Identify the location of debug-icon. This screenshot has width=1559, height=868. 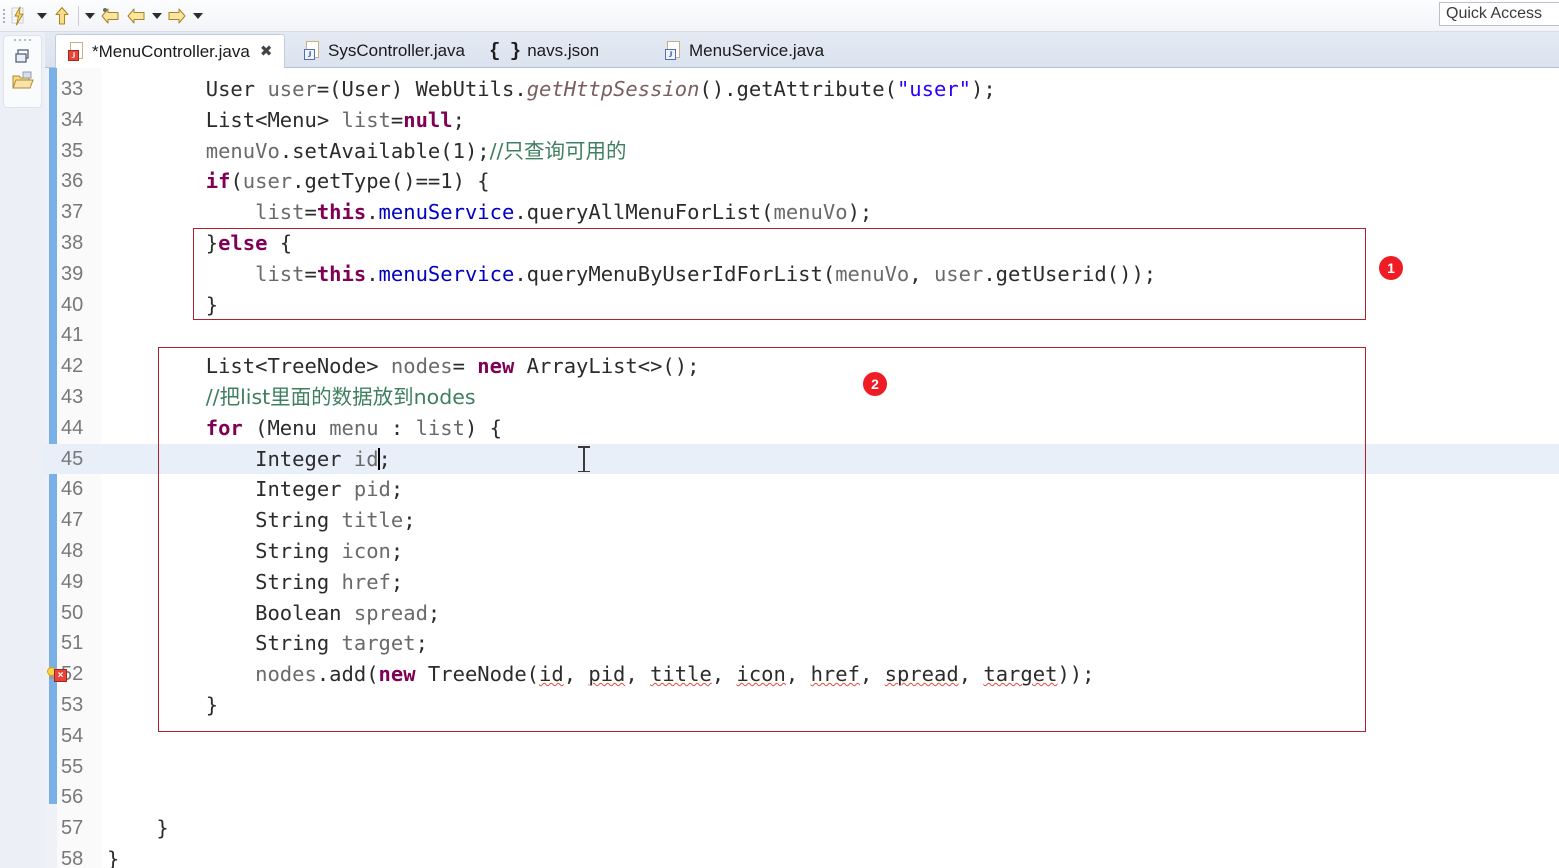
(21, 16).